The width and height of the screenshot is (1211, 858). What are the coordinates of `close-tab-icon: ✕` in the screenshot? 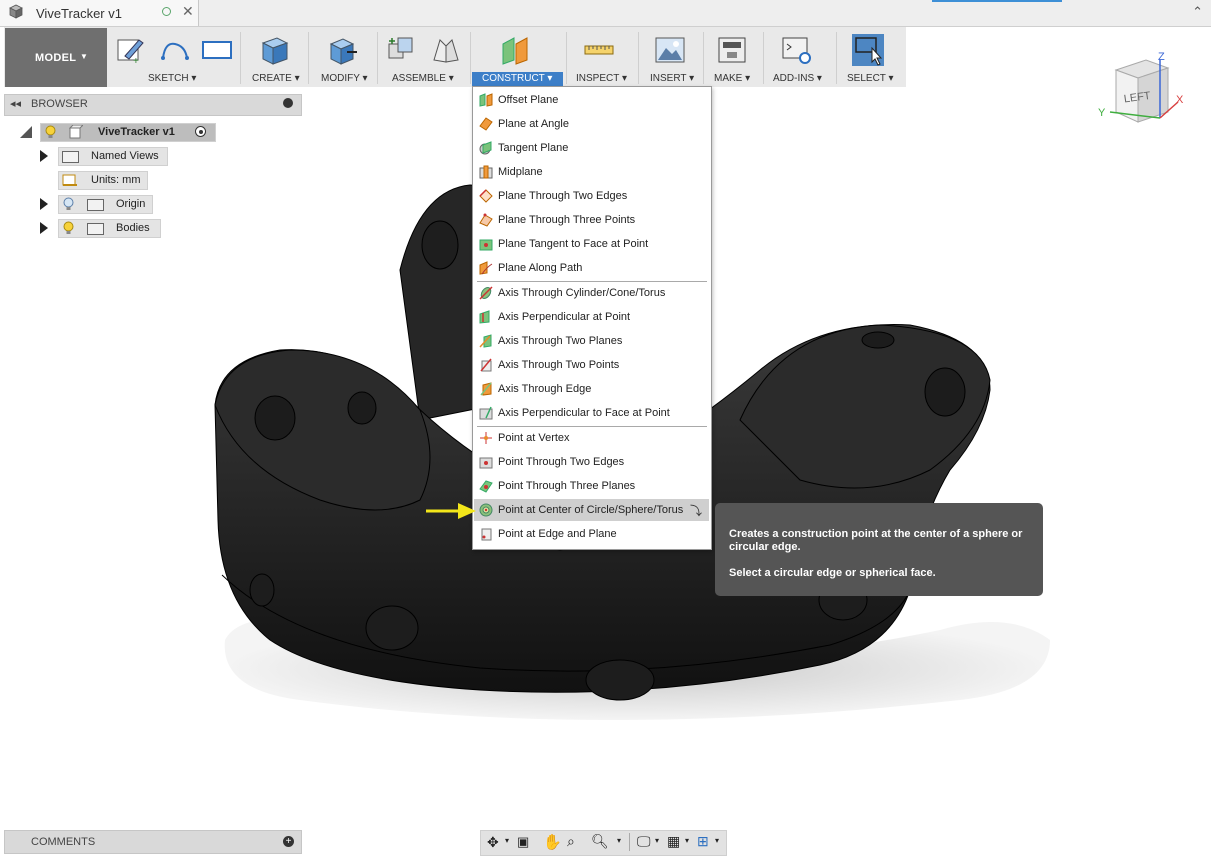 It's located at (188, 11).